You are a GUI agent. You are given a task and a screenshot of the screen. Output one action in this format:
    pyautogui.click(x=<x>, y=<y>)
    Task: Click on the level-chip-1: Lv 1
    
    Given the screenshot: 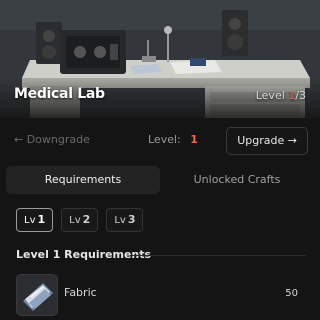 What is the action you would take?
    pyautogui.click(x=35, y=220)
    